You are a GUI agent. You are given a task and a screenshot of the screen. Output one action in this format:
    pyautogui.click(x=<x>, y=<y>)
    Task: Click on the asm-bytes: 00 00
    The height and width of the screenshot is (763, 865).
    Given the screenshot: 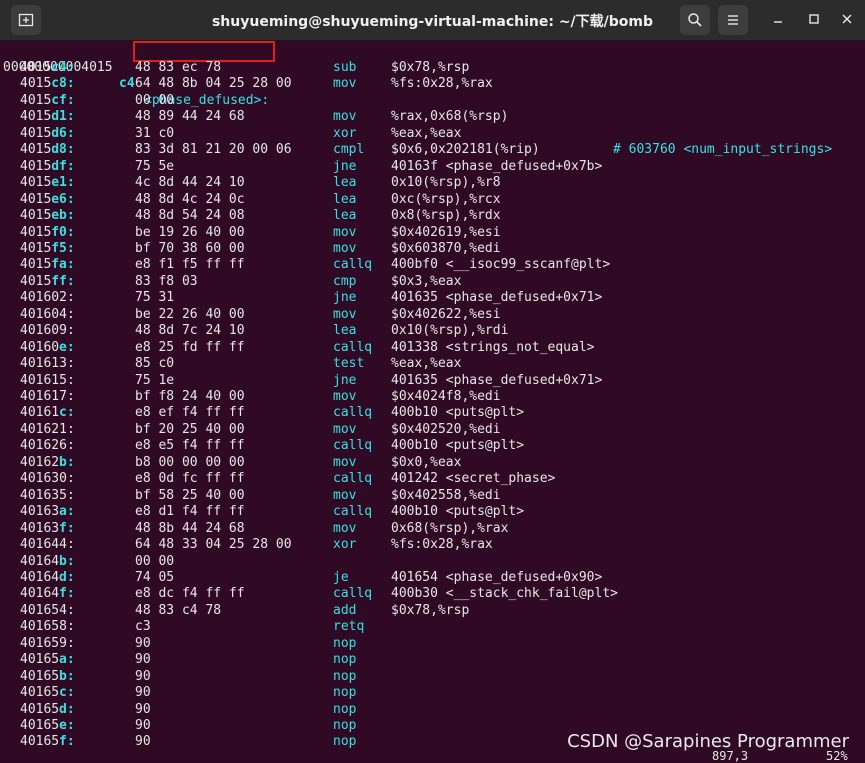 What is the action you would take?
    pyautogui.click(x=155, y=100)
    